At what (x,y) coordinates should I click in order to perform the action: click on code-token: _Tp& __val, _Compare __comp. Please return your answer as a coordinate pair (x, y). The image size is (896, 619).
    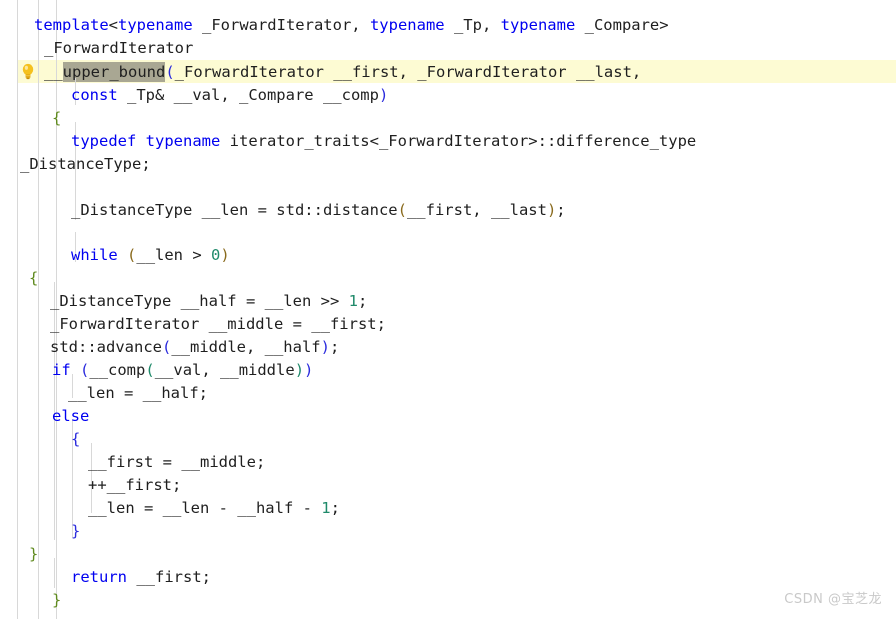
    Looking at the image, I should click on (248, 95).